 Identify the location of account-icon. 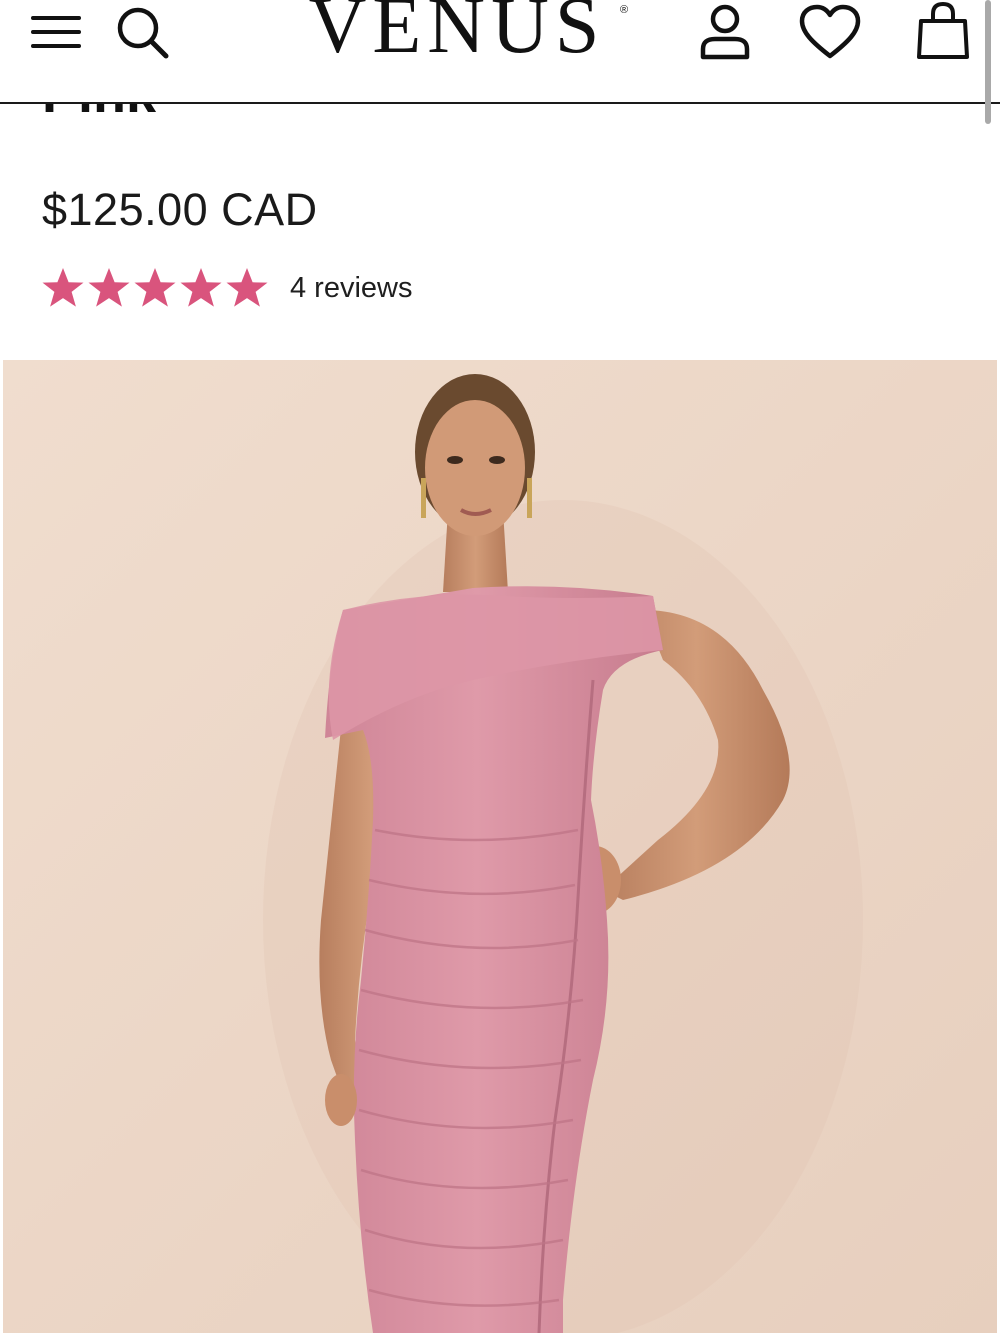
(725, 32).